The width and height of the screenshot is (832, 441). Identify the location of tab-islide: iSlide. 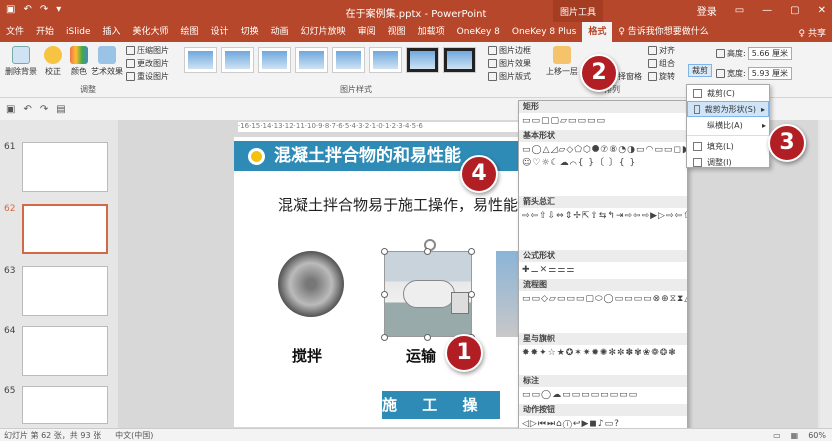
(78, 32).